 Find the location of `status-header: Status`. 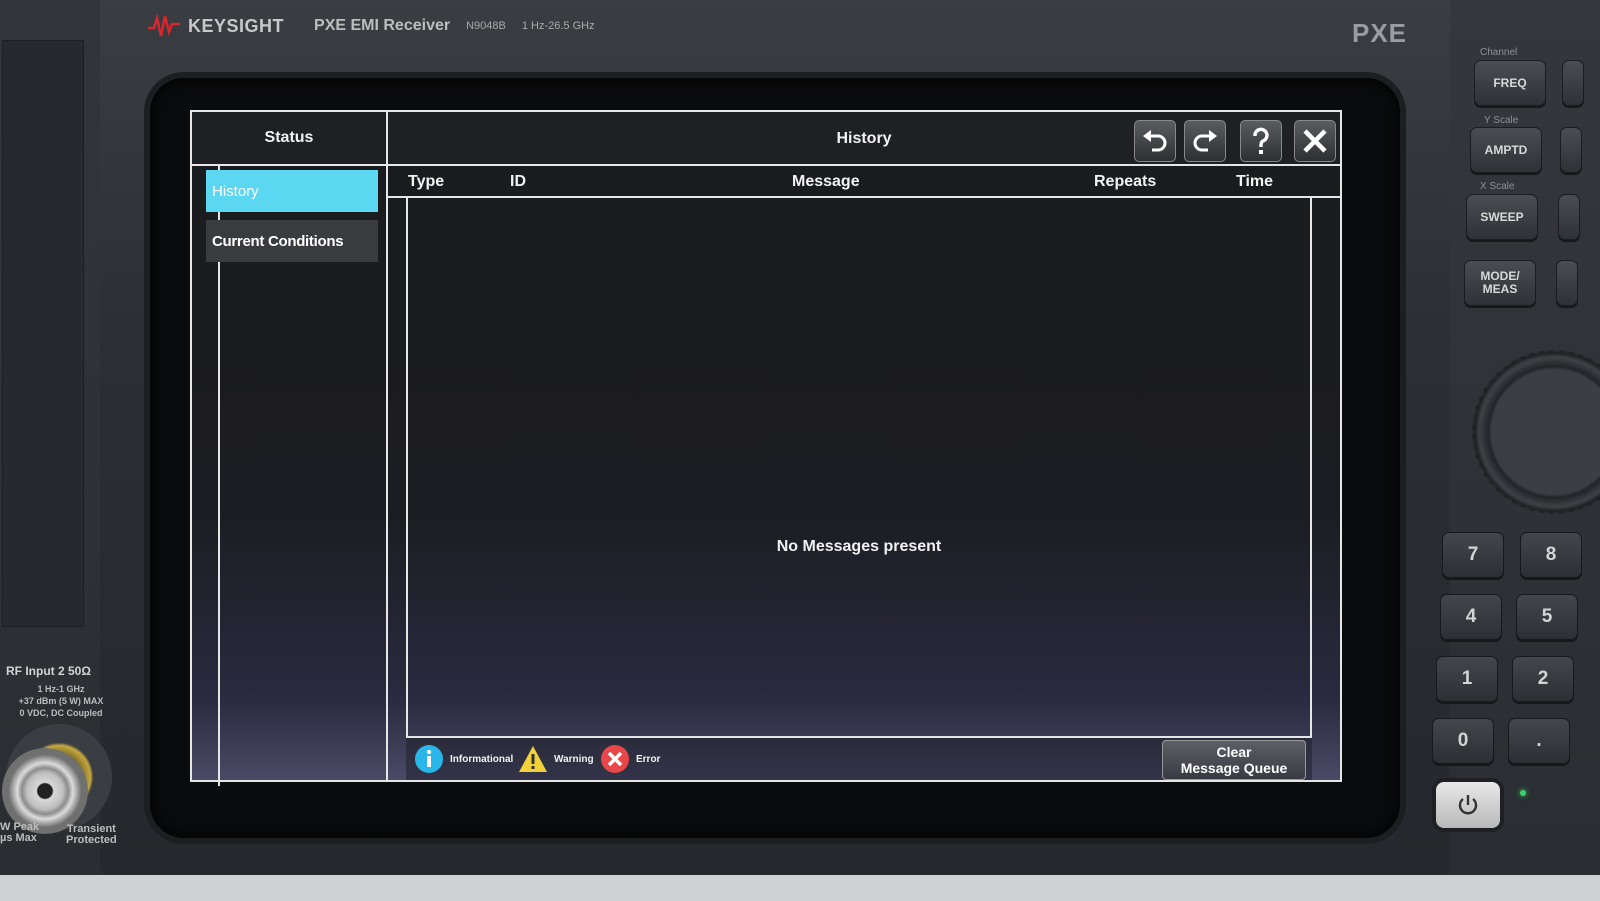

status-header: Status is located at coordinates (289, 139).